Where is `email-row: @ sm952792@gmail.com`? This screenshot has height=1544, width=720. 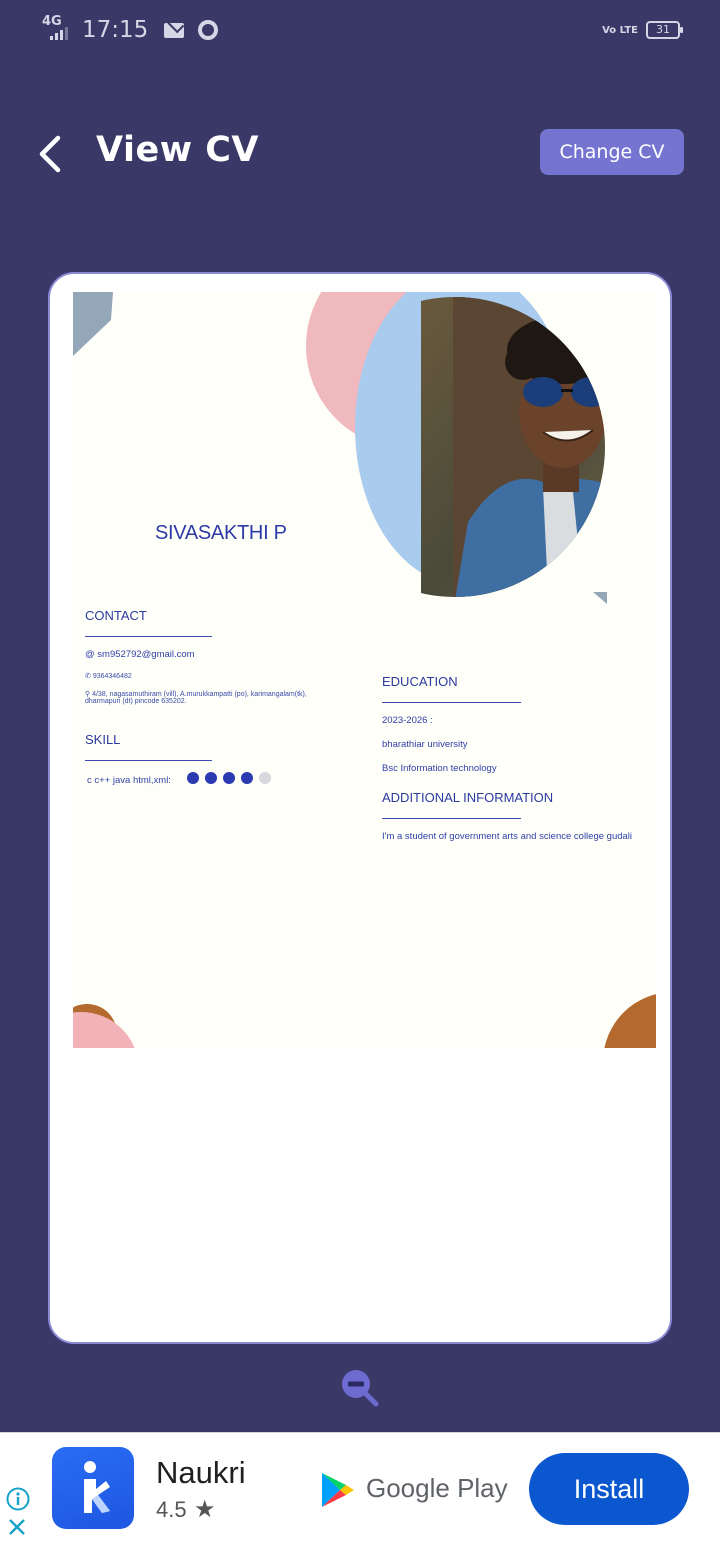
email-row: @ sm952792@gmail.com is located at coordinates (140, 654).